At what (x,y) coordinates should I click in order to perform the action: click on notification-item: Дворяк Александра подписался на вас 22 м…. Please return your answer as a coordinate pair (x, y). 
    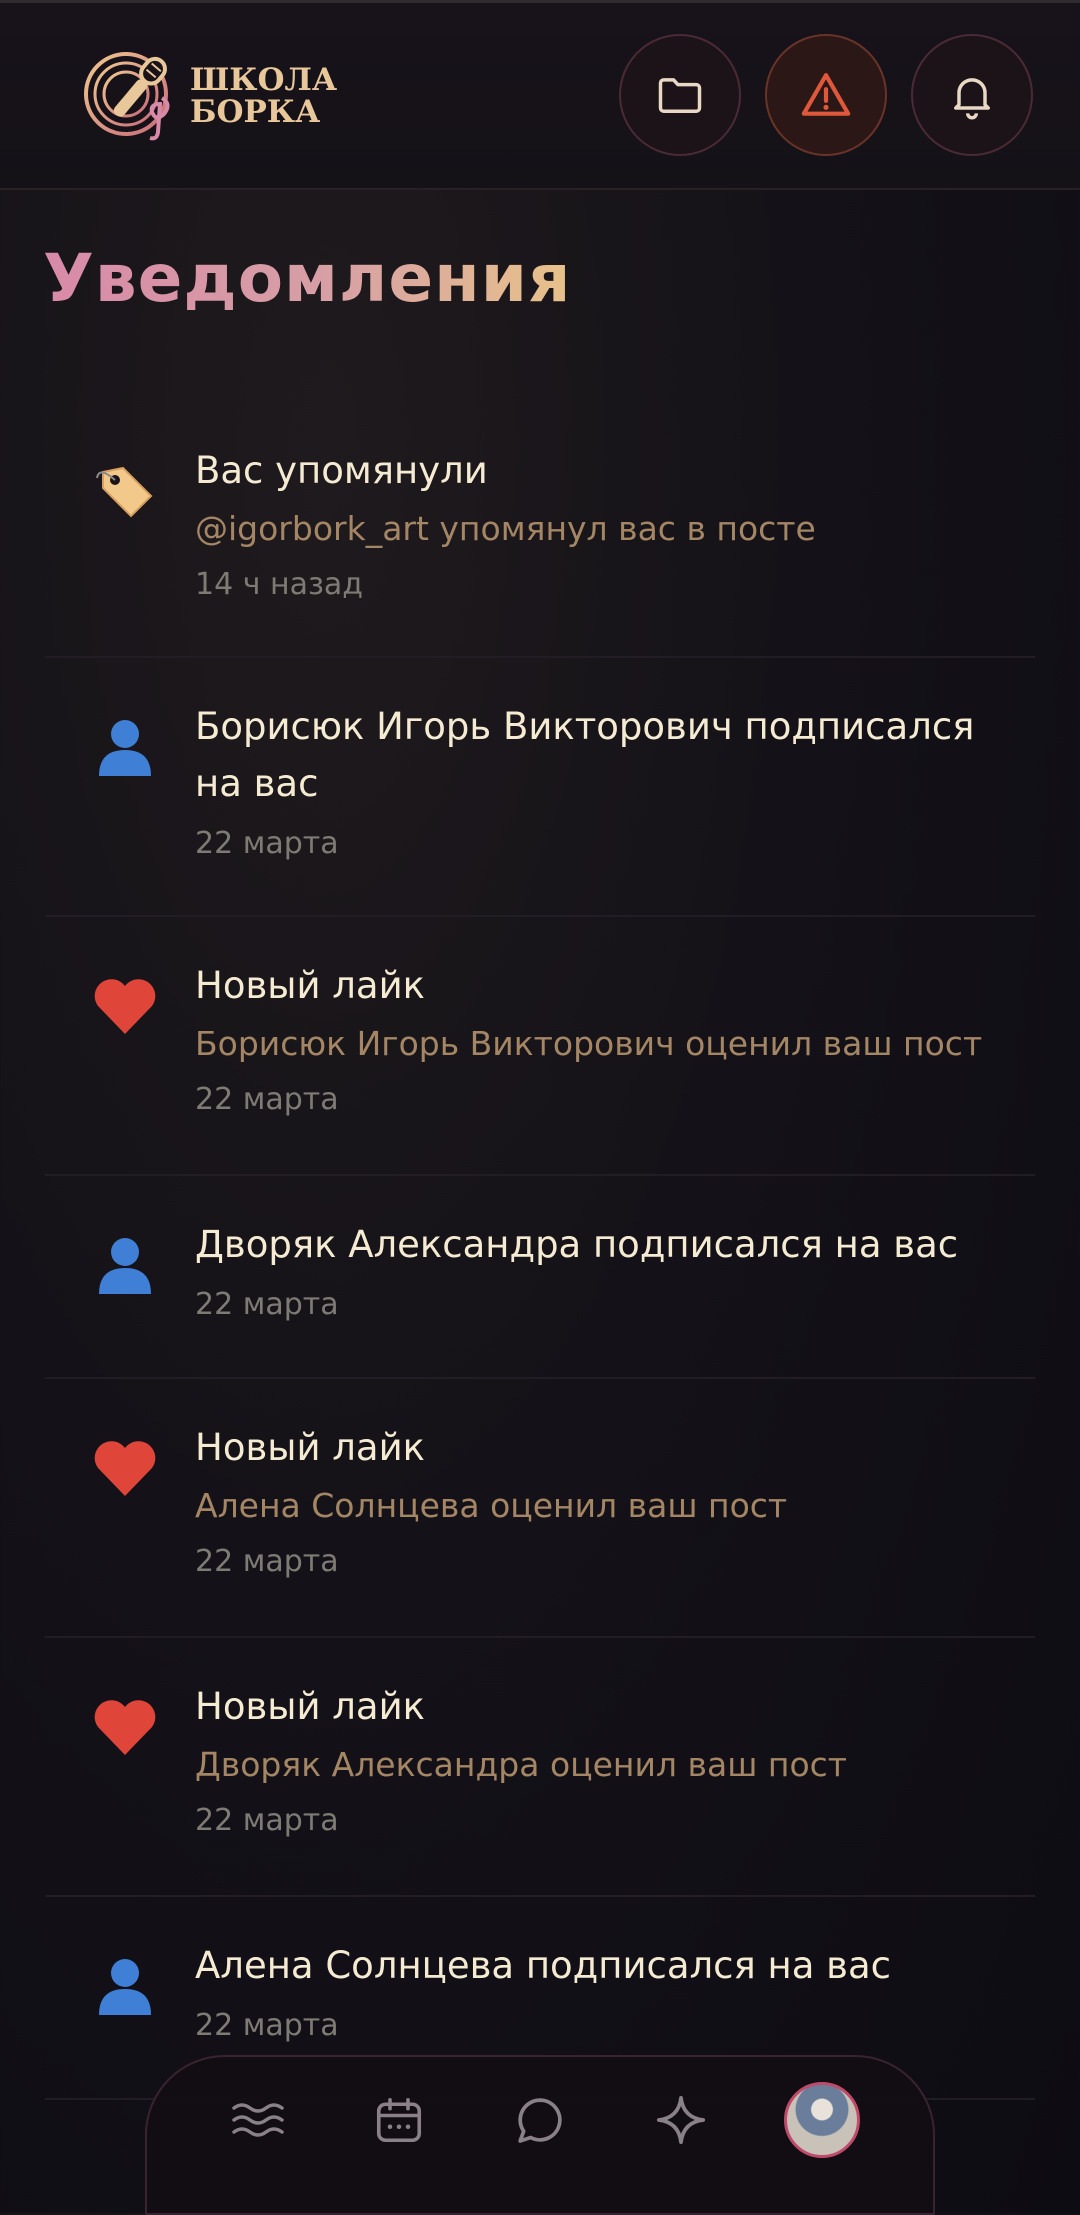
    Looking at the image, I should click on (540, 1277).